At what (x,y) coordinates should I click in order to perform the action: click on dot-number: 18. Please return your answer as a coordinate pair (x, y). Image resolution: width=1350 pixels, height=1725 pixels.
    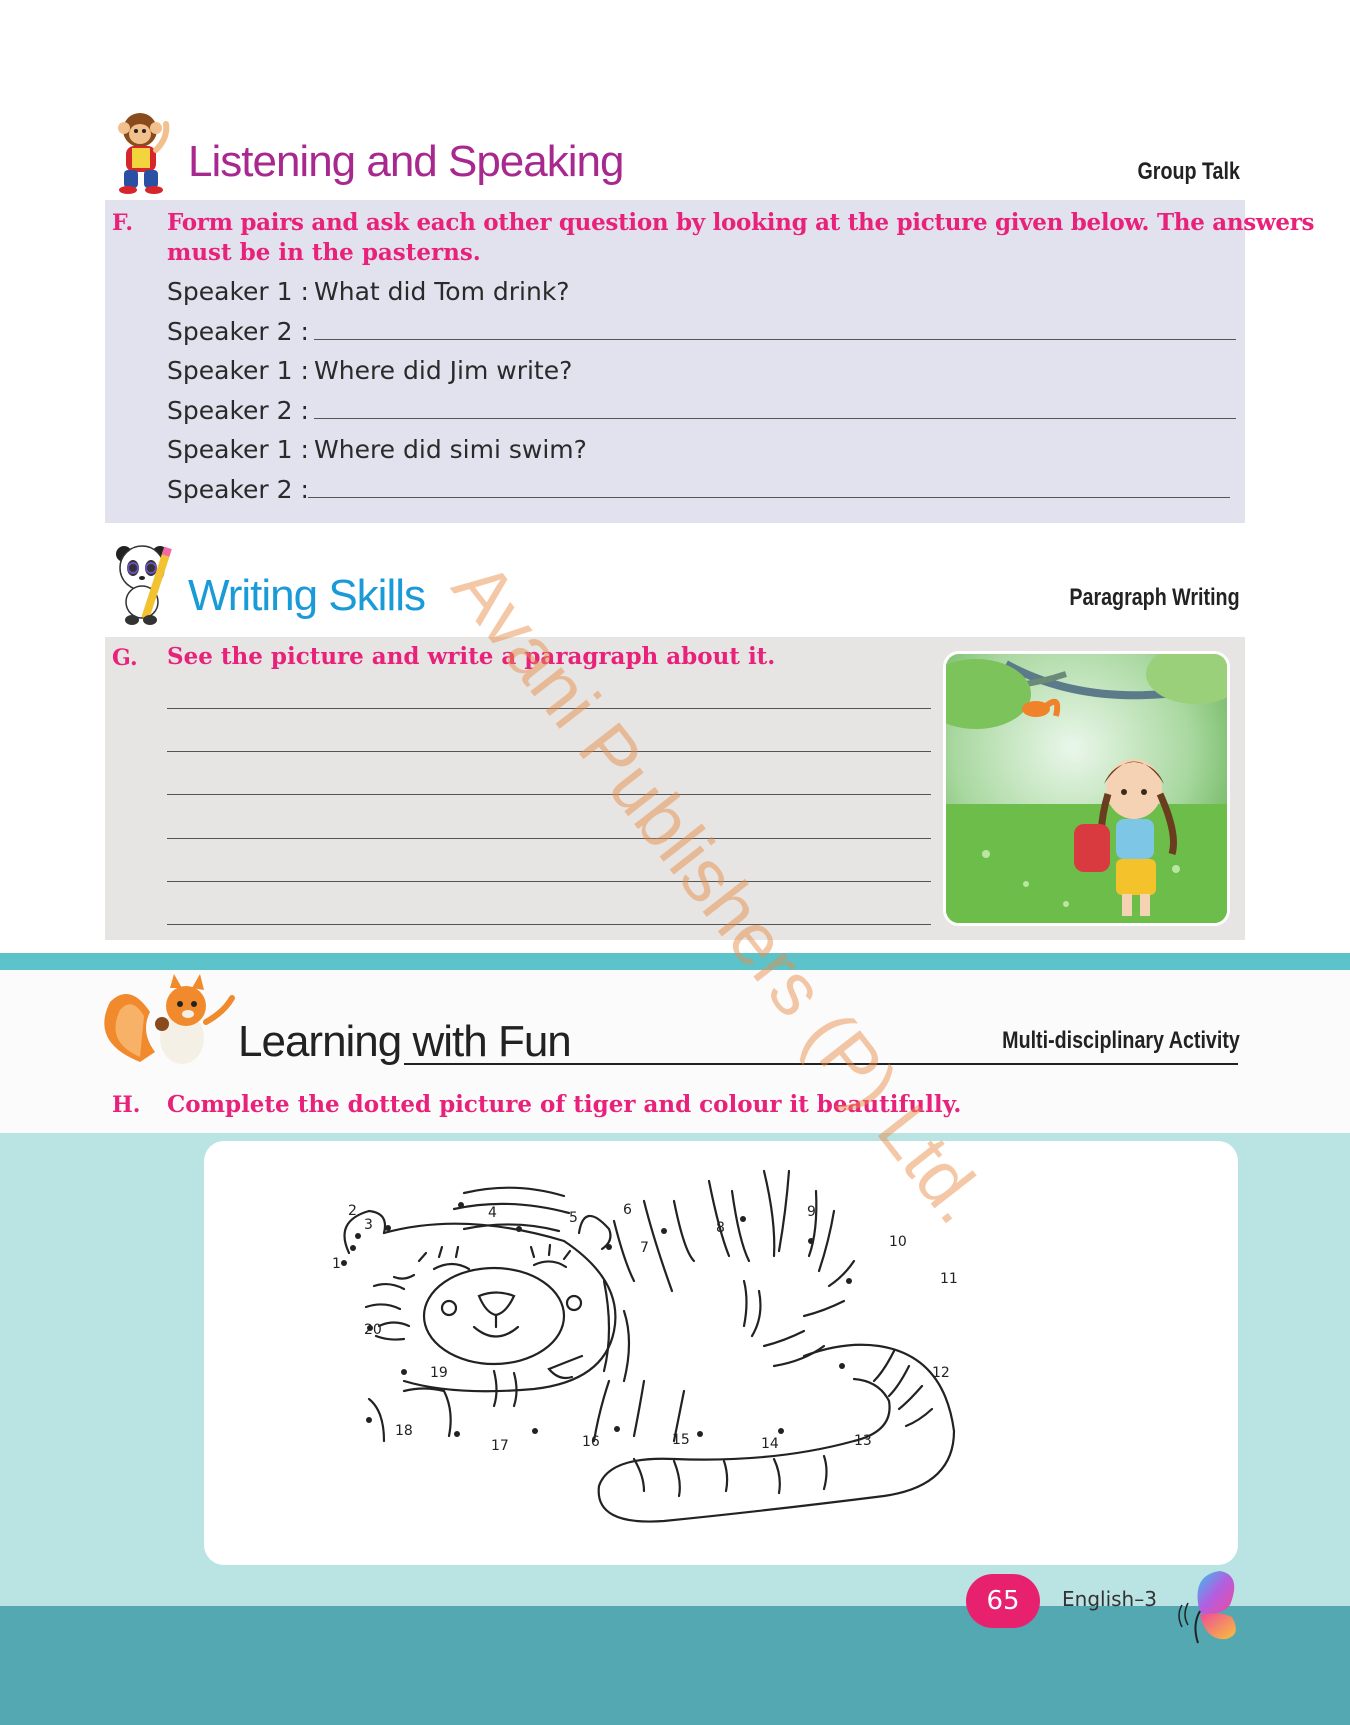
    Looking at the image, I should click on (404, 1431).